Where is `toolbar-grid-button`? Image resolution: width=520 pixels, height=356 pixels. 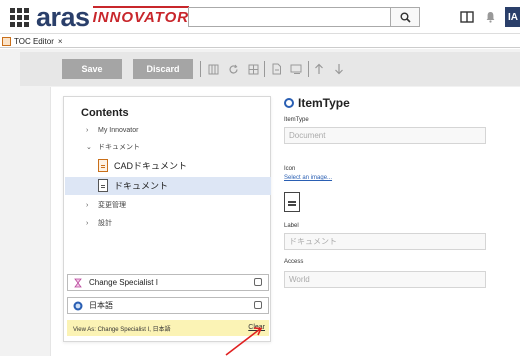 toolbar-grid-button is located at coordinates (253, 69).